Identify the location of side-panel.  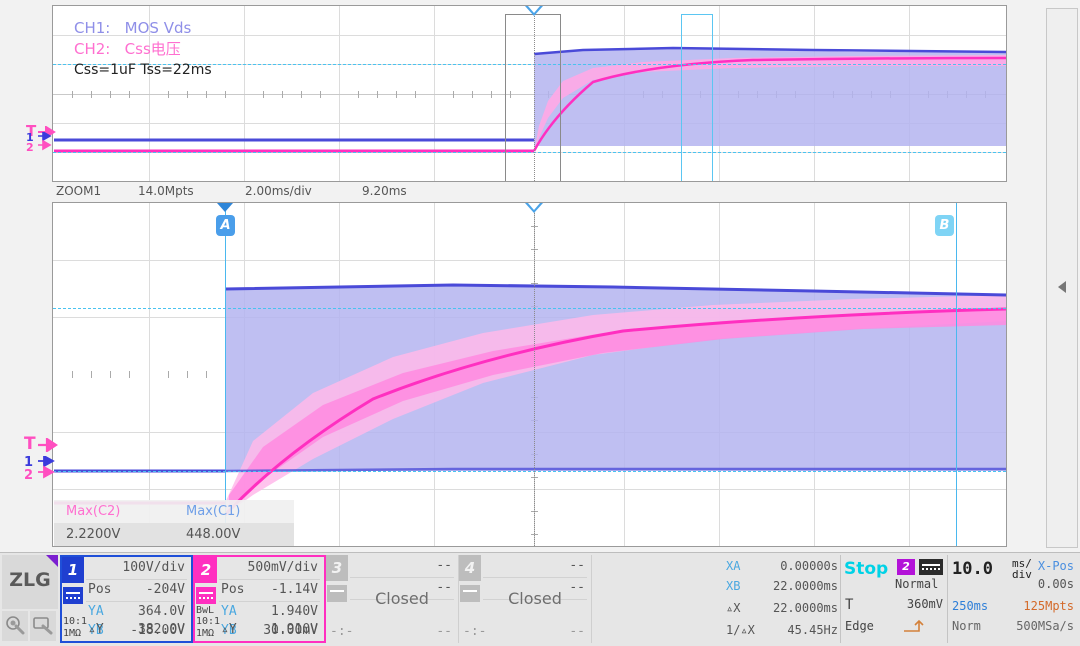
(1062, 278).